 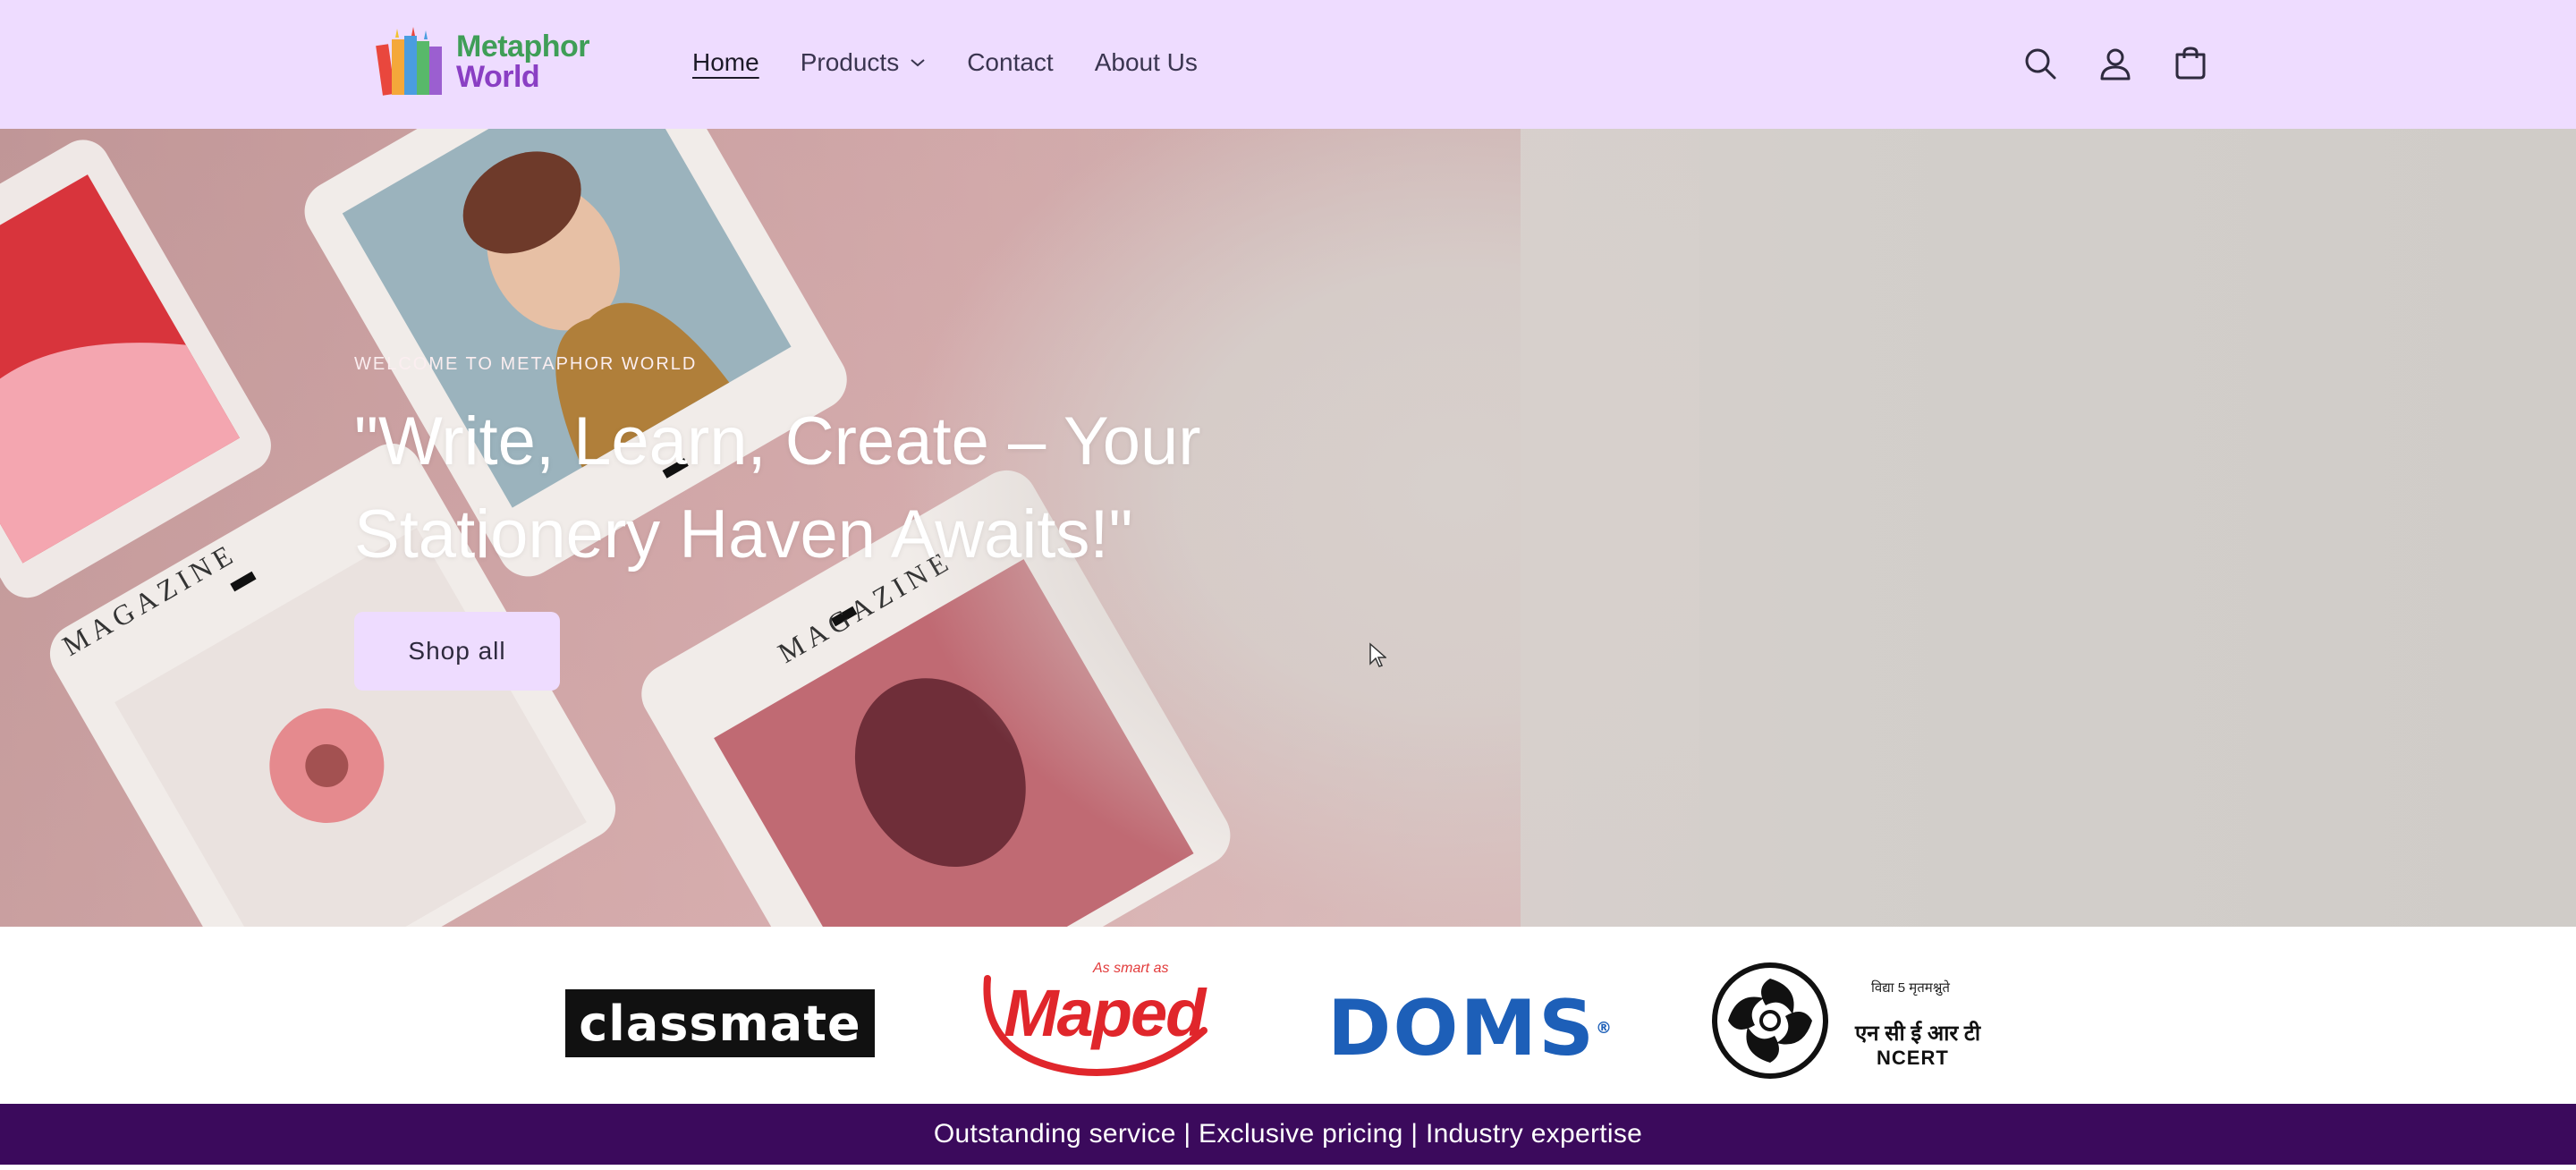 I want to click on nav-products: Products, so click(x=864, y=62).